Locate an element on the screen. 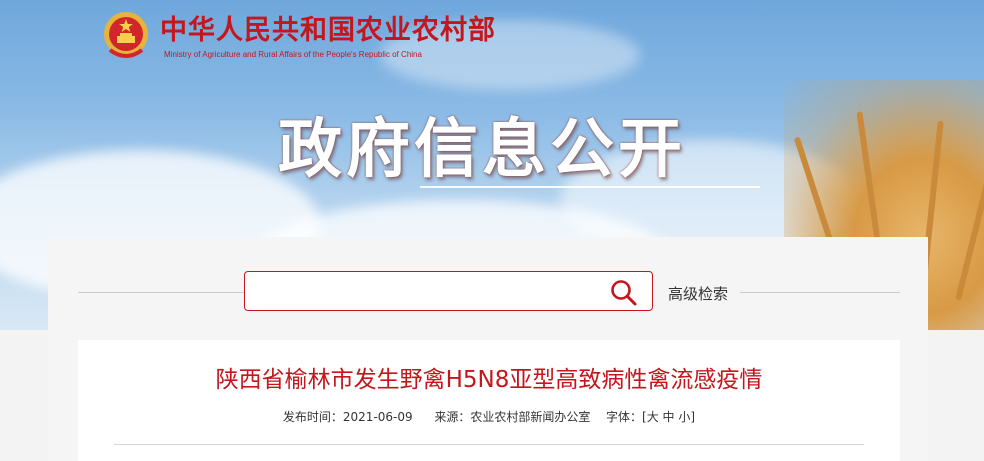 The height and width of the screenshot is (461, 984). published-date: 2021-06-09 is located at coordinates (377, 417).